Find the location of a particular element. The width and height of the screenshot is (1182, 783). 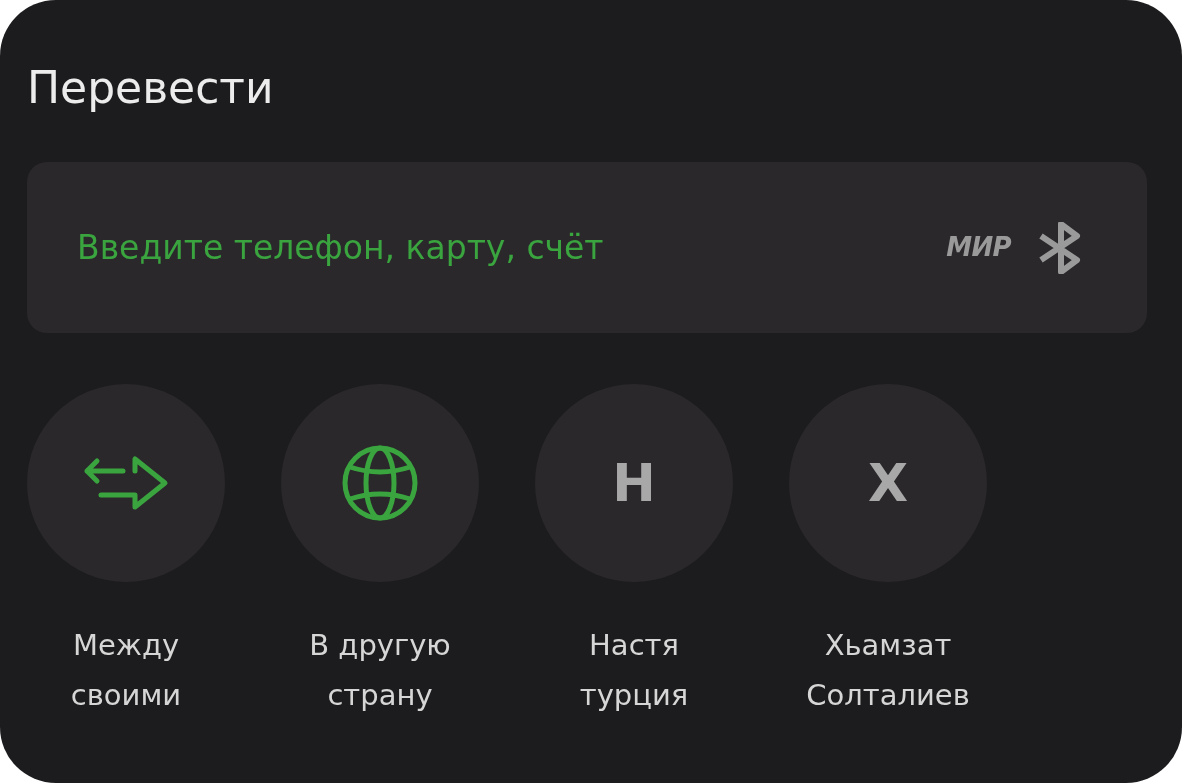

shortcut-label: Между своими is located at coordinates (126, 670).